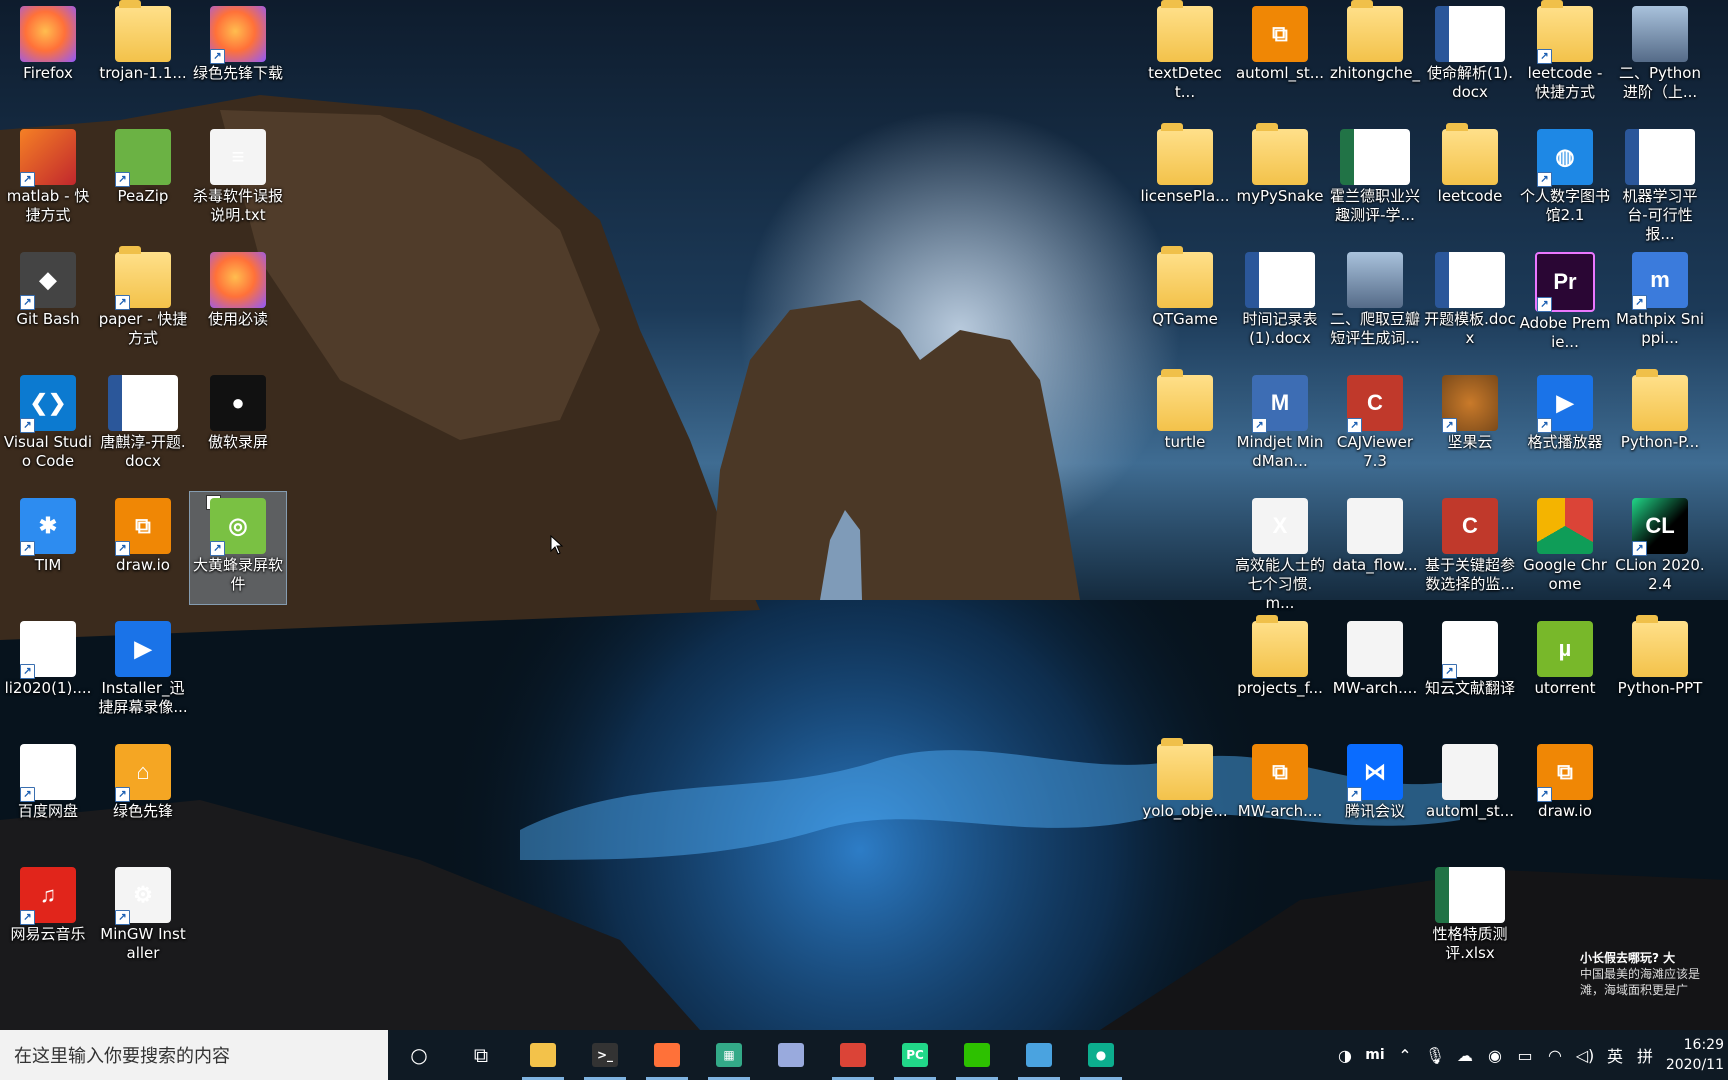 The image size is (1728, 1080). What do you see at coordinates (48, 56) in the screenshot?
I see `desktop-icon: Firefox` at bounding box center [48, 56].